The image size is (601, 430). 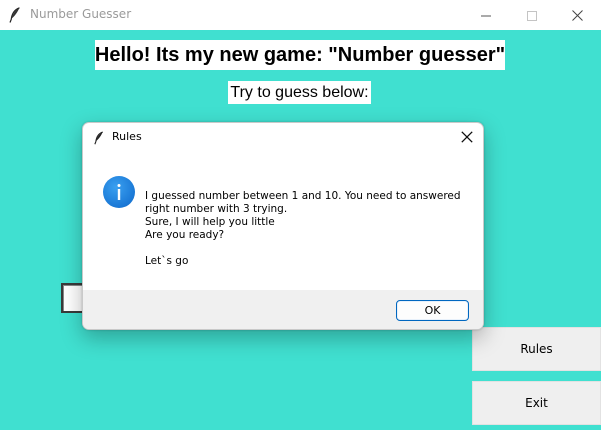 I want to click on instruction-label: Try to guess below:, so click(x=299, y=92).